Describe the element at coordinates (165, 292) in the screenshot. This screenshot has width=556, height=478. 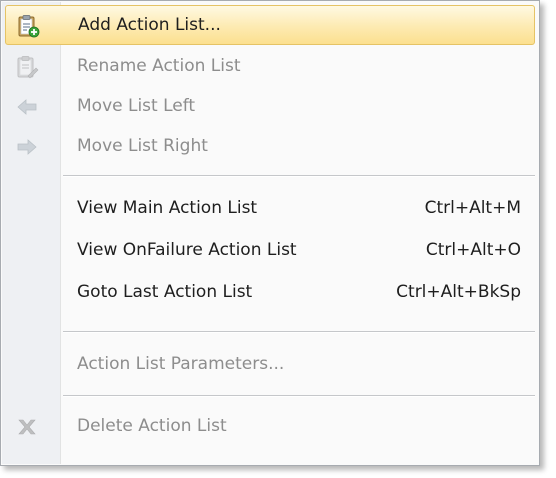
I see `menu-item-label: Goto Last Action List` at that location.